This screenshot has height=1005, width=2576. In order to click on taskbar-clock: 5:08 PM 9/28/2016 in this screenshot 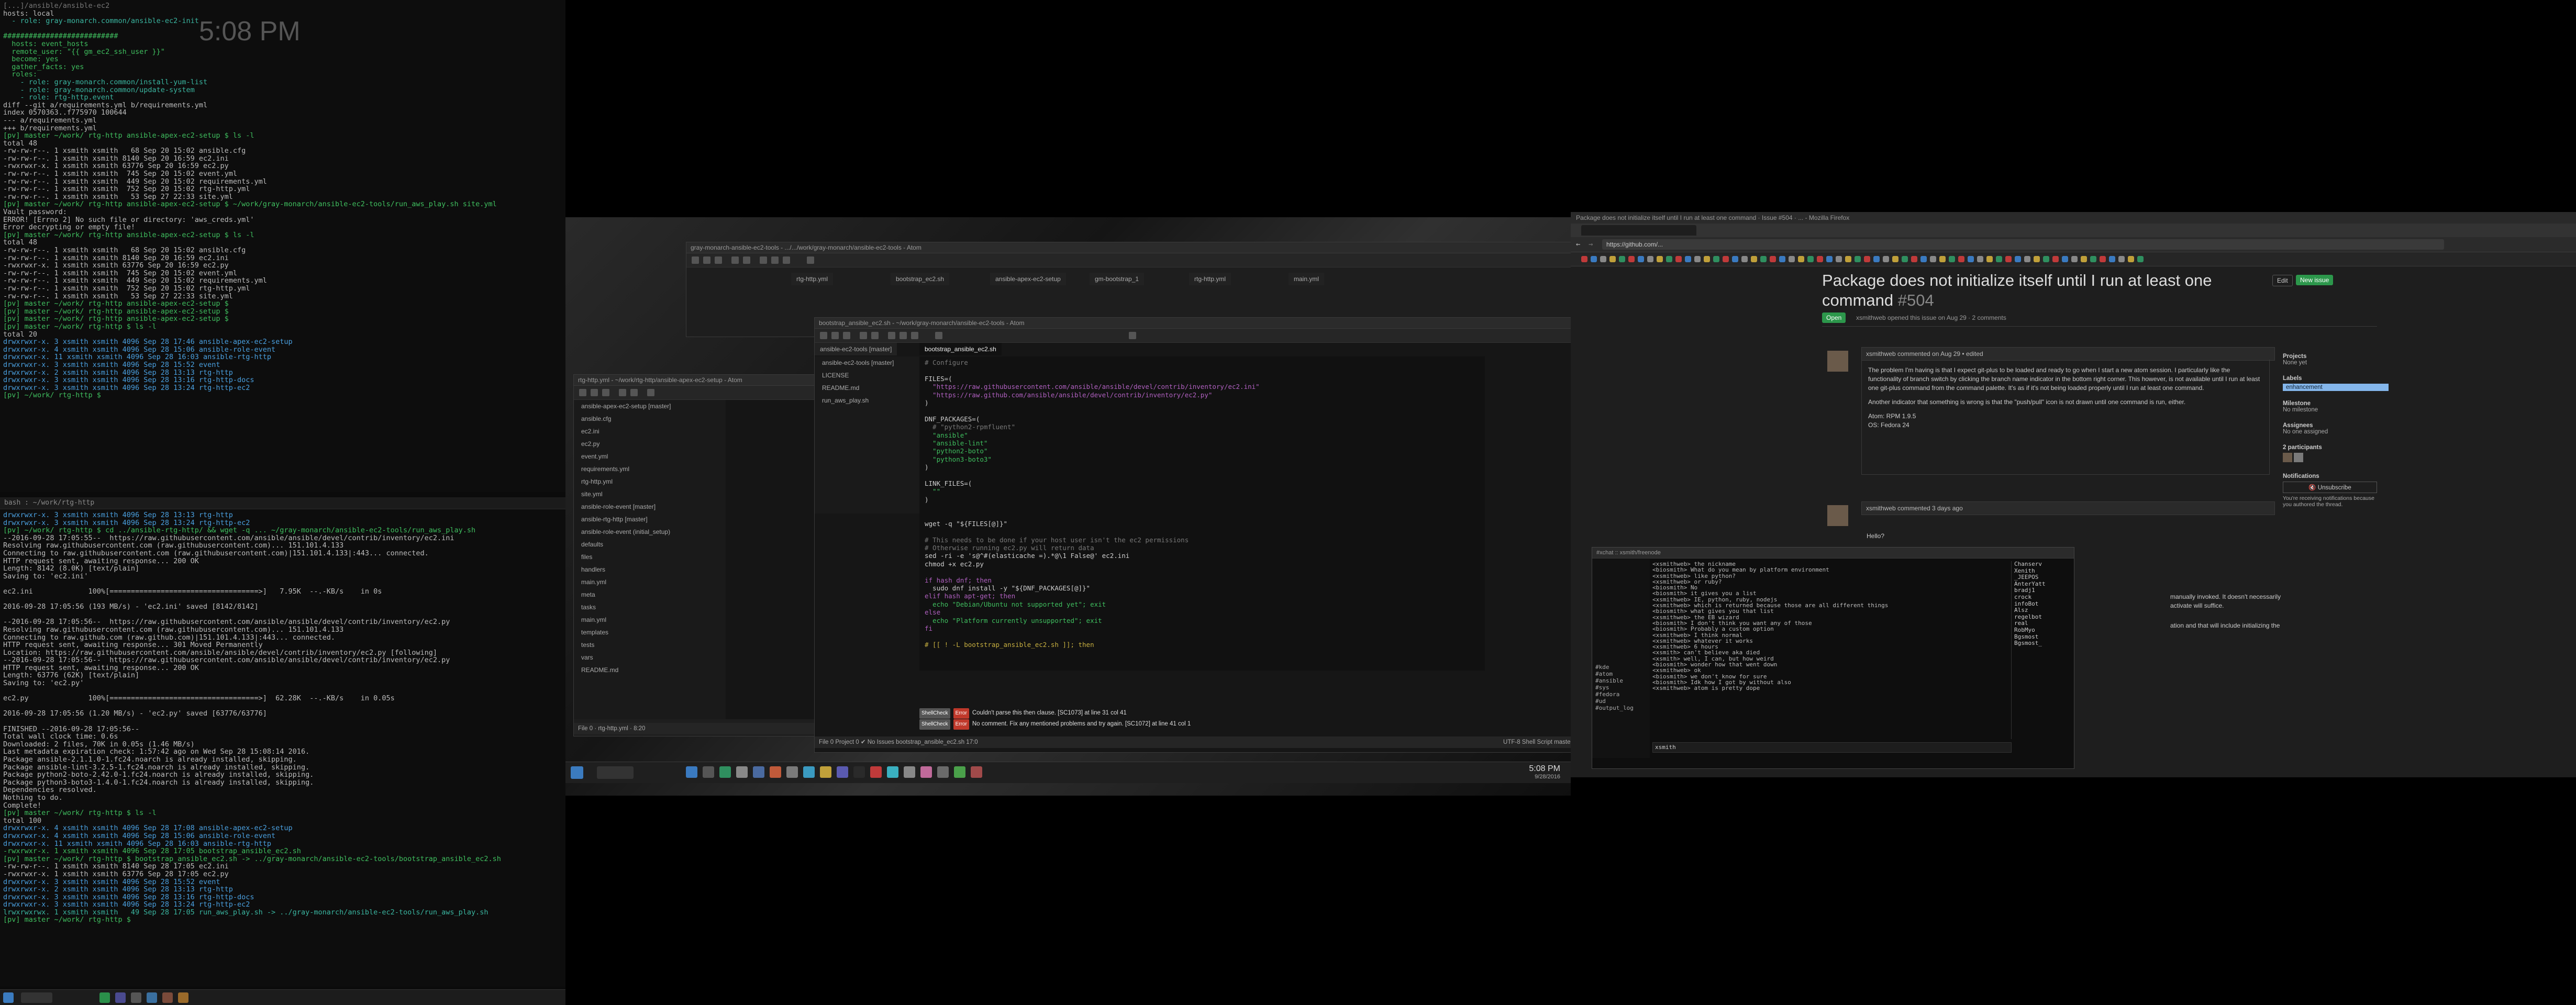, I will do `click(1545, 772)`.